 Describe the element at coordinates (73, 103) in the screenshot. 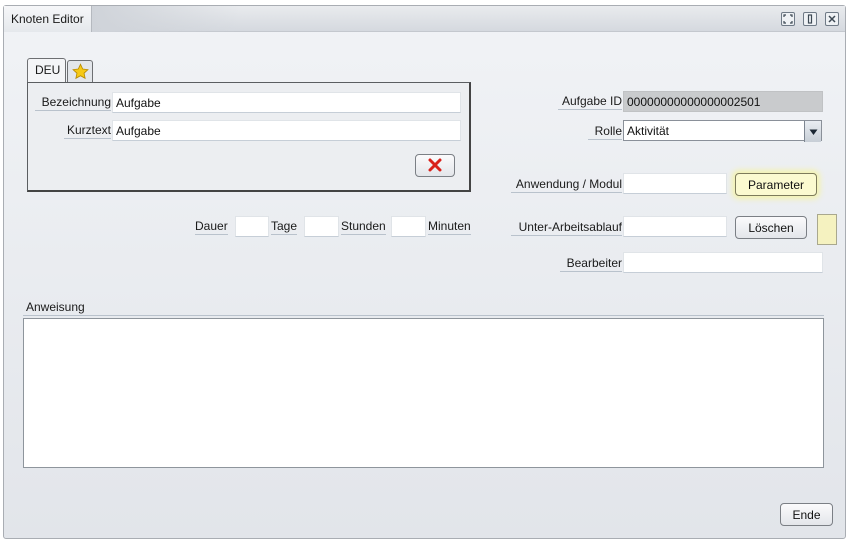

I see `bezeichnung-label: Bezeichnung` at that location.